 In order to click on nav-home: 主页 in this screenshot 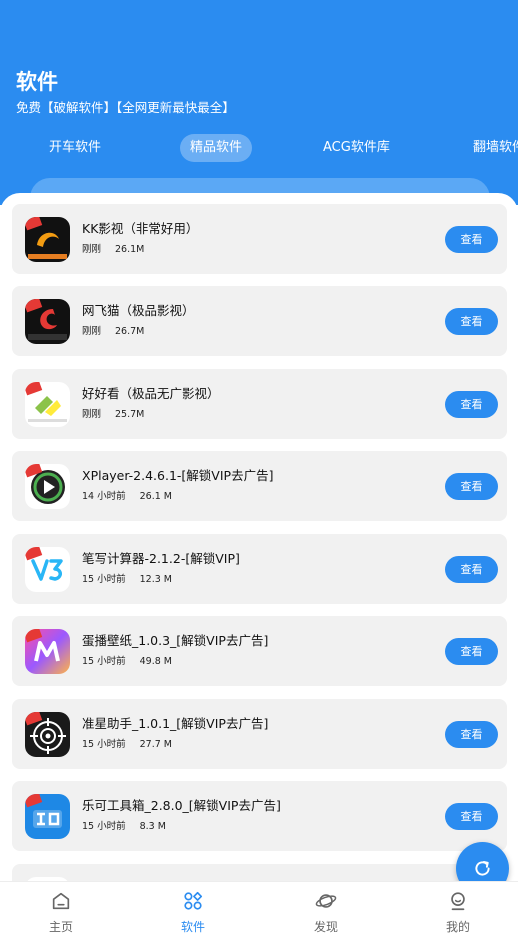, I will do `click(61, 914)`.